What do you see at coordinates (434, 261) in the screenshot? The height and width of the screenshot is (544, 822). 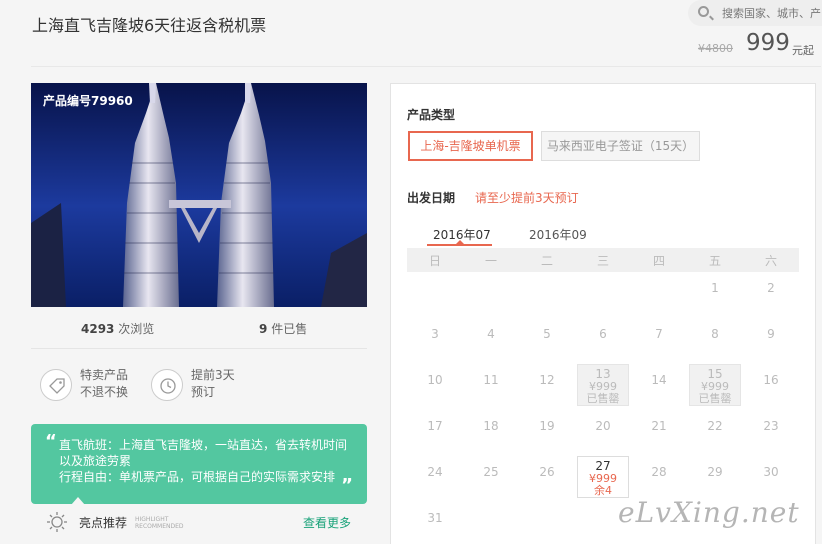 I see `weekday-label: 日` at bounding box center [434, 261].